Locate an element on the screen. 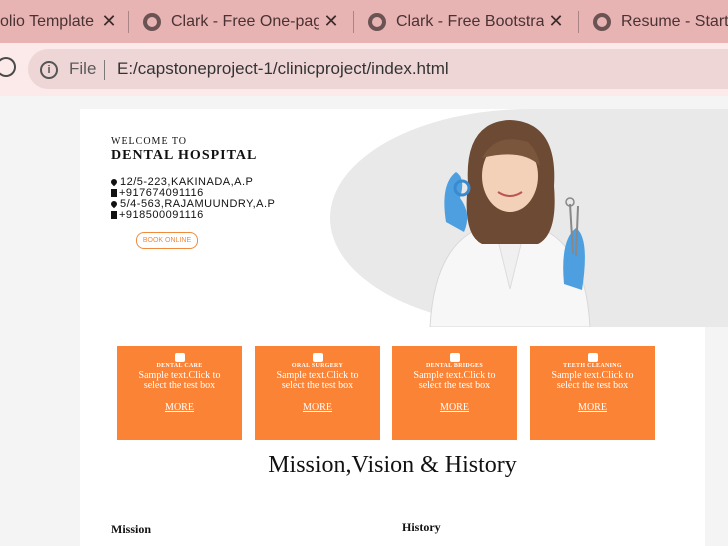 The height and width of the screenshot is (546, 728). contact-line: +918500091116 is located at coordinates (157, 215).